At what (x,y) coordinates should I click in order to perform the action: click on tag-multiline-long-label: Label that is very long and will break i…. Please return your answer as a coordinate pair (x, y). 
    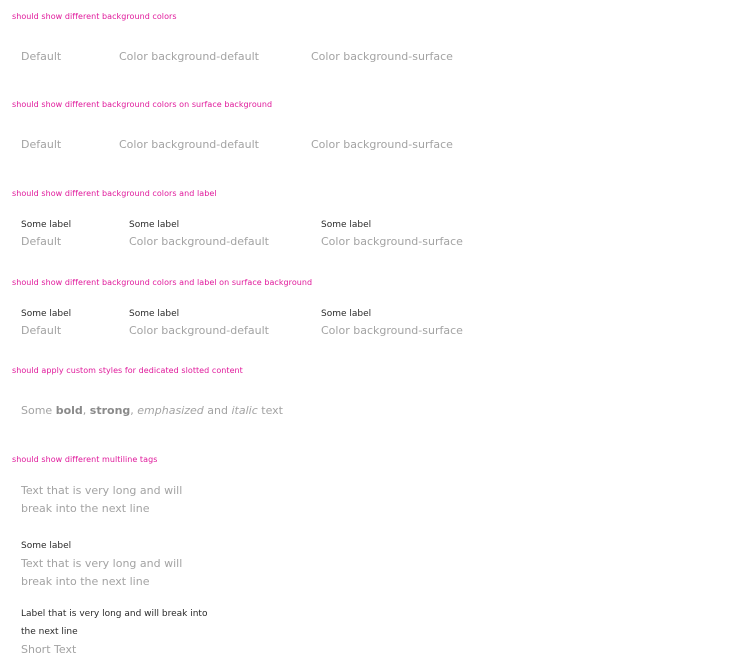
    Looking at the image, I should click on (111, 632).